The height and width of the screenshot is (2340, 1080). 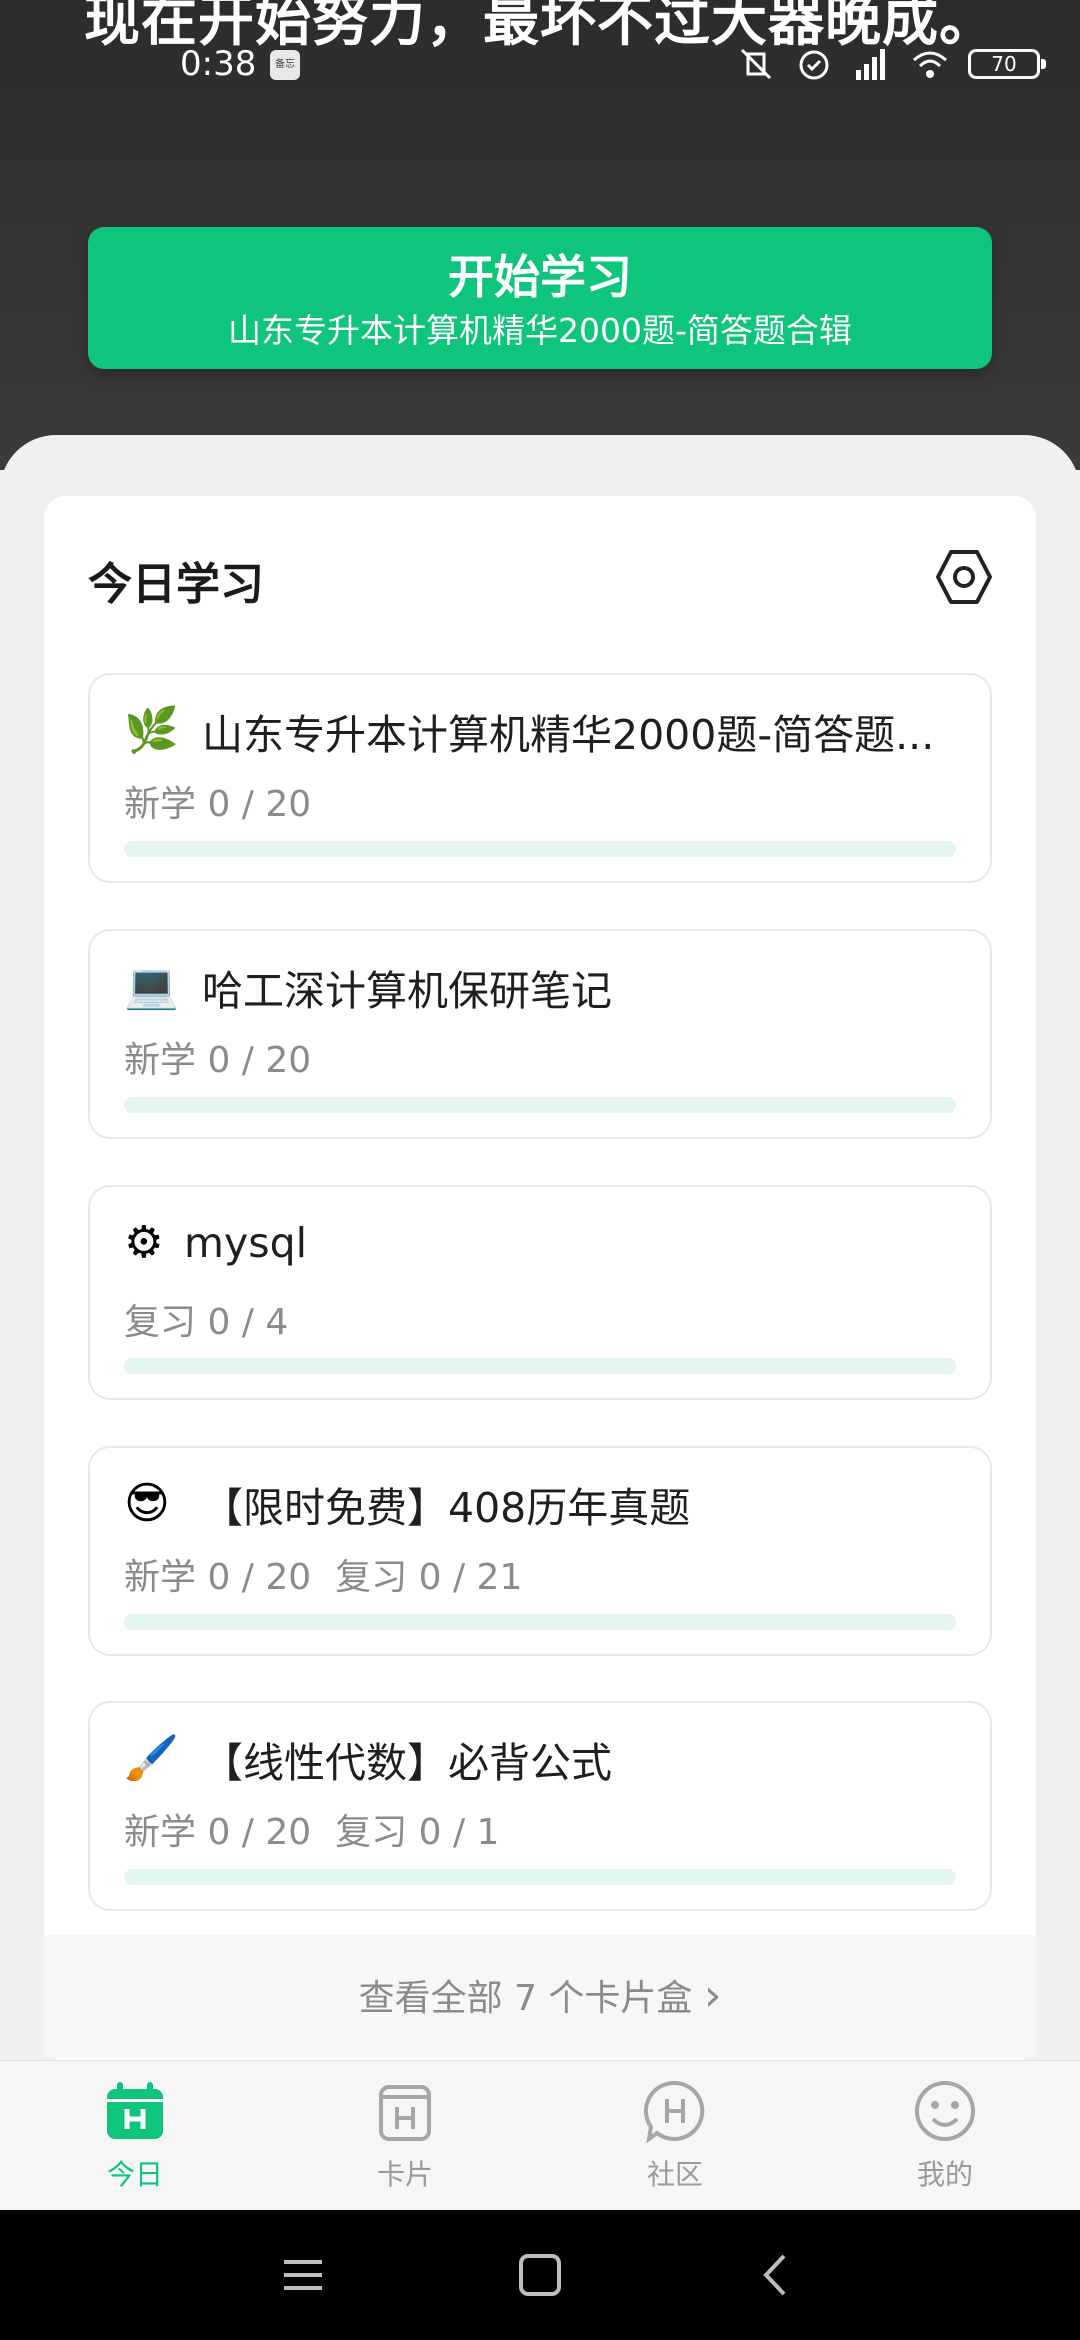 What do you see at coordinates (540, 778) in the screenshot?
I see `deck-card: 🌿 山东专升本计算机精华2000题-简答题... 新学 0 / 20` at bounding box center [540, 778].